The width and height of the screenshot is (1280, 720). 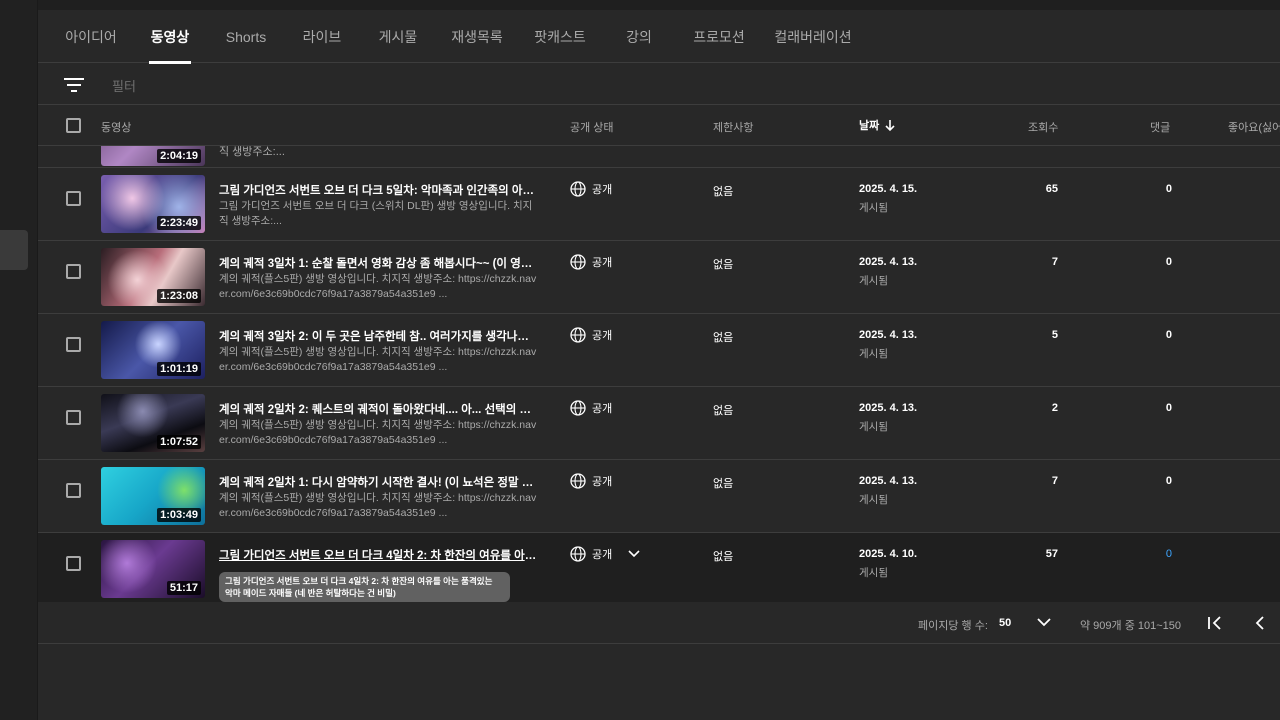 What do you see at coordinates (719, 36) in the screenshot?
I see `tab-promotions: 프로모션` at bounding box center [719, 36].